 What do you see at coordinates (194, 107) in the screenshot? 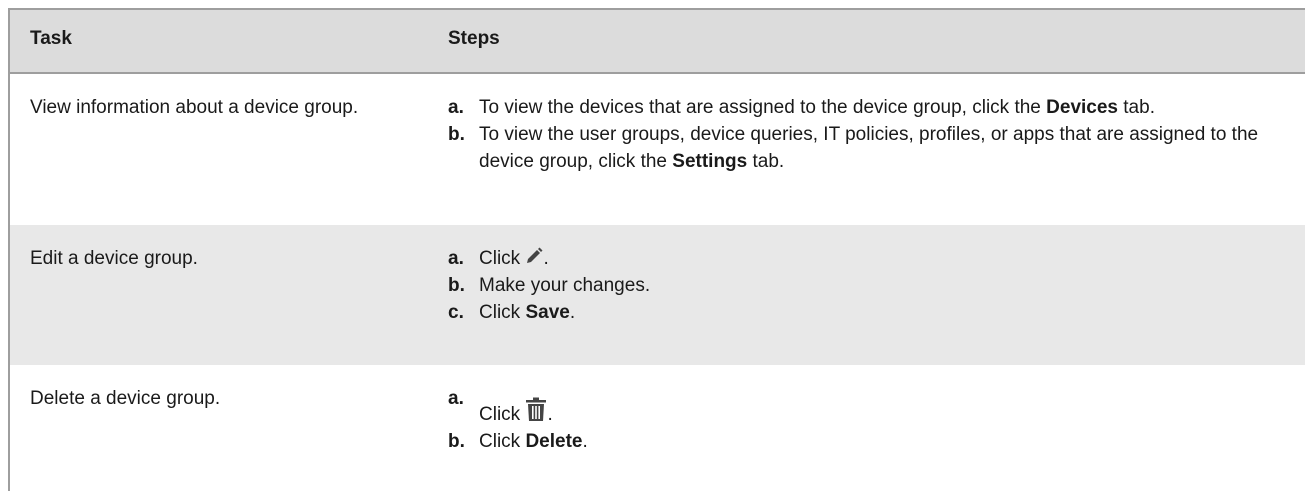
I see `task-cell: View information about a device group.` at bounding box center [194, 107].